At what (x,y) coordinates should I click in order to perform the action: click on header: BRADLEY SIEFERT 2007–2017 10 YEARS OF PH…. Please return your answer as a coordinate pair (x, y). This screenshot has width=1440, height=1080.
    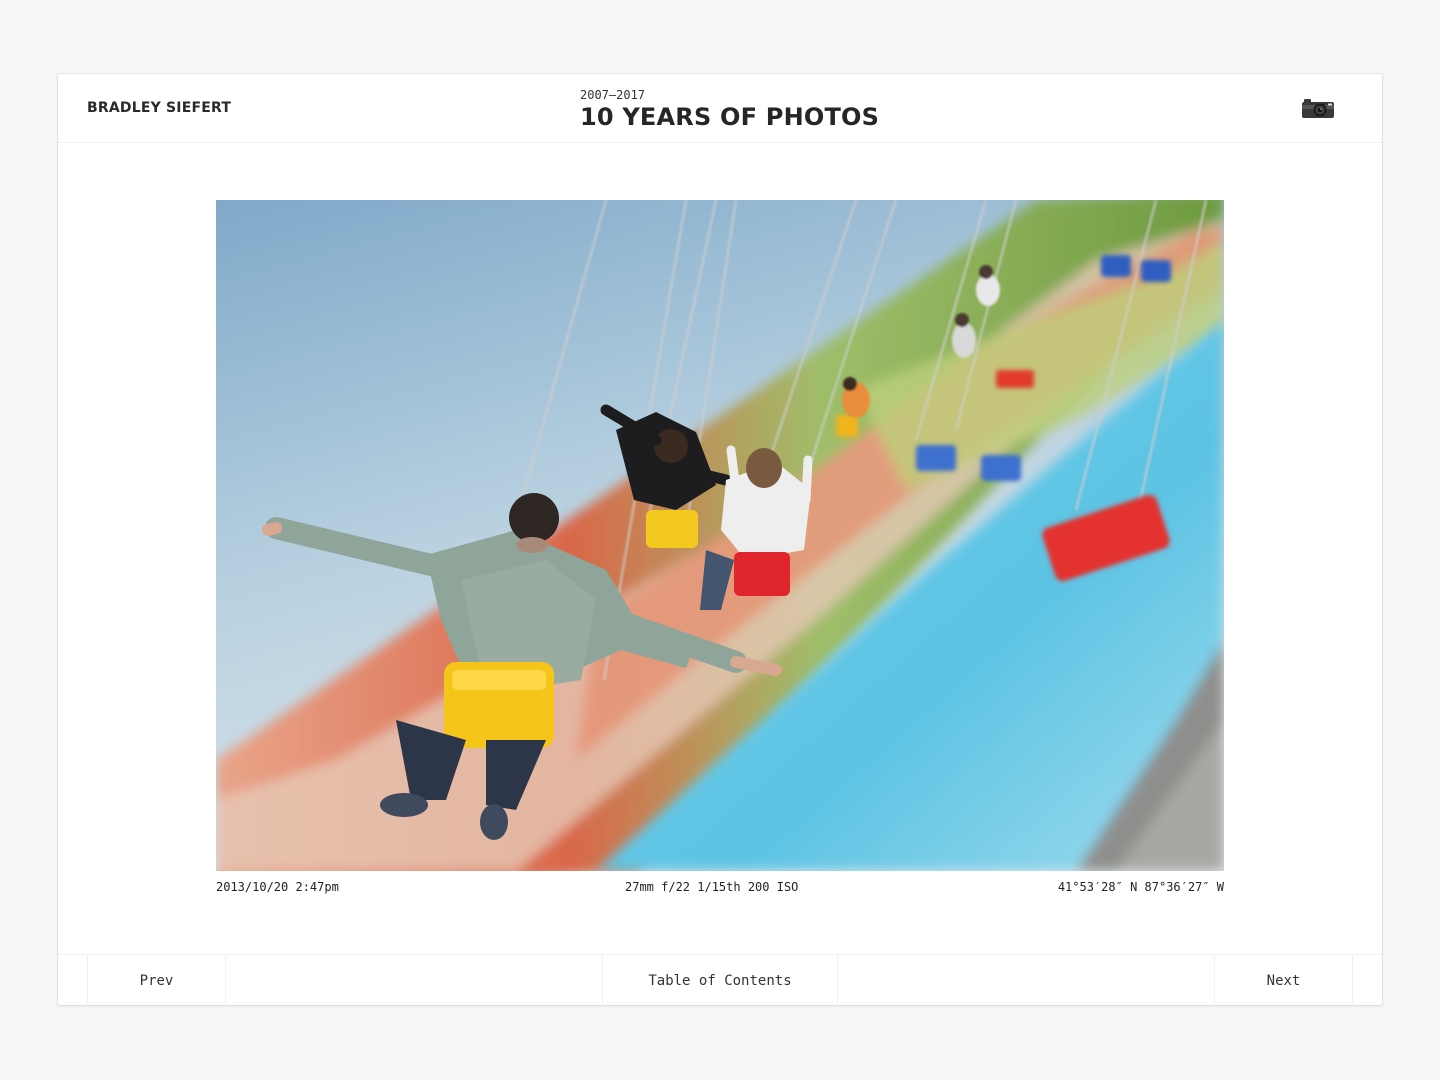
    Looking at the image, I should click on (720, 108).